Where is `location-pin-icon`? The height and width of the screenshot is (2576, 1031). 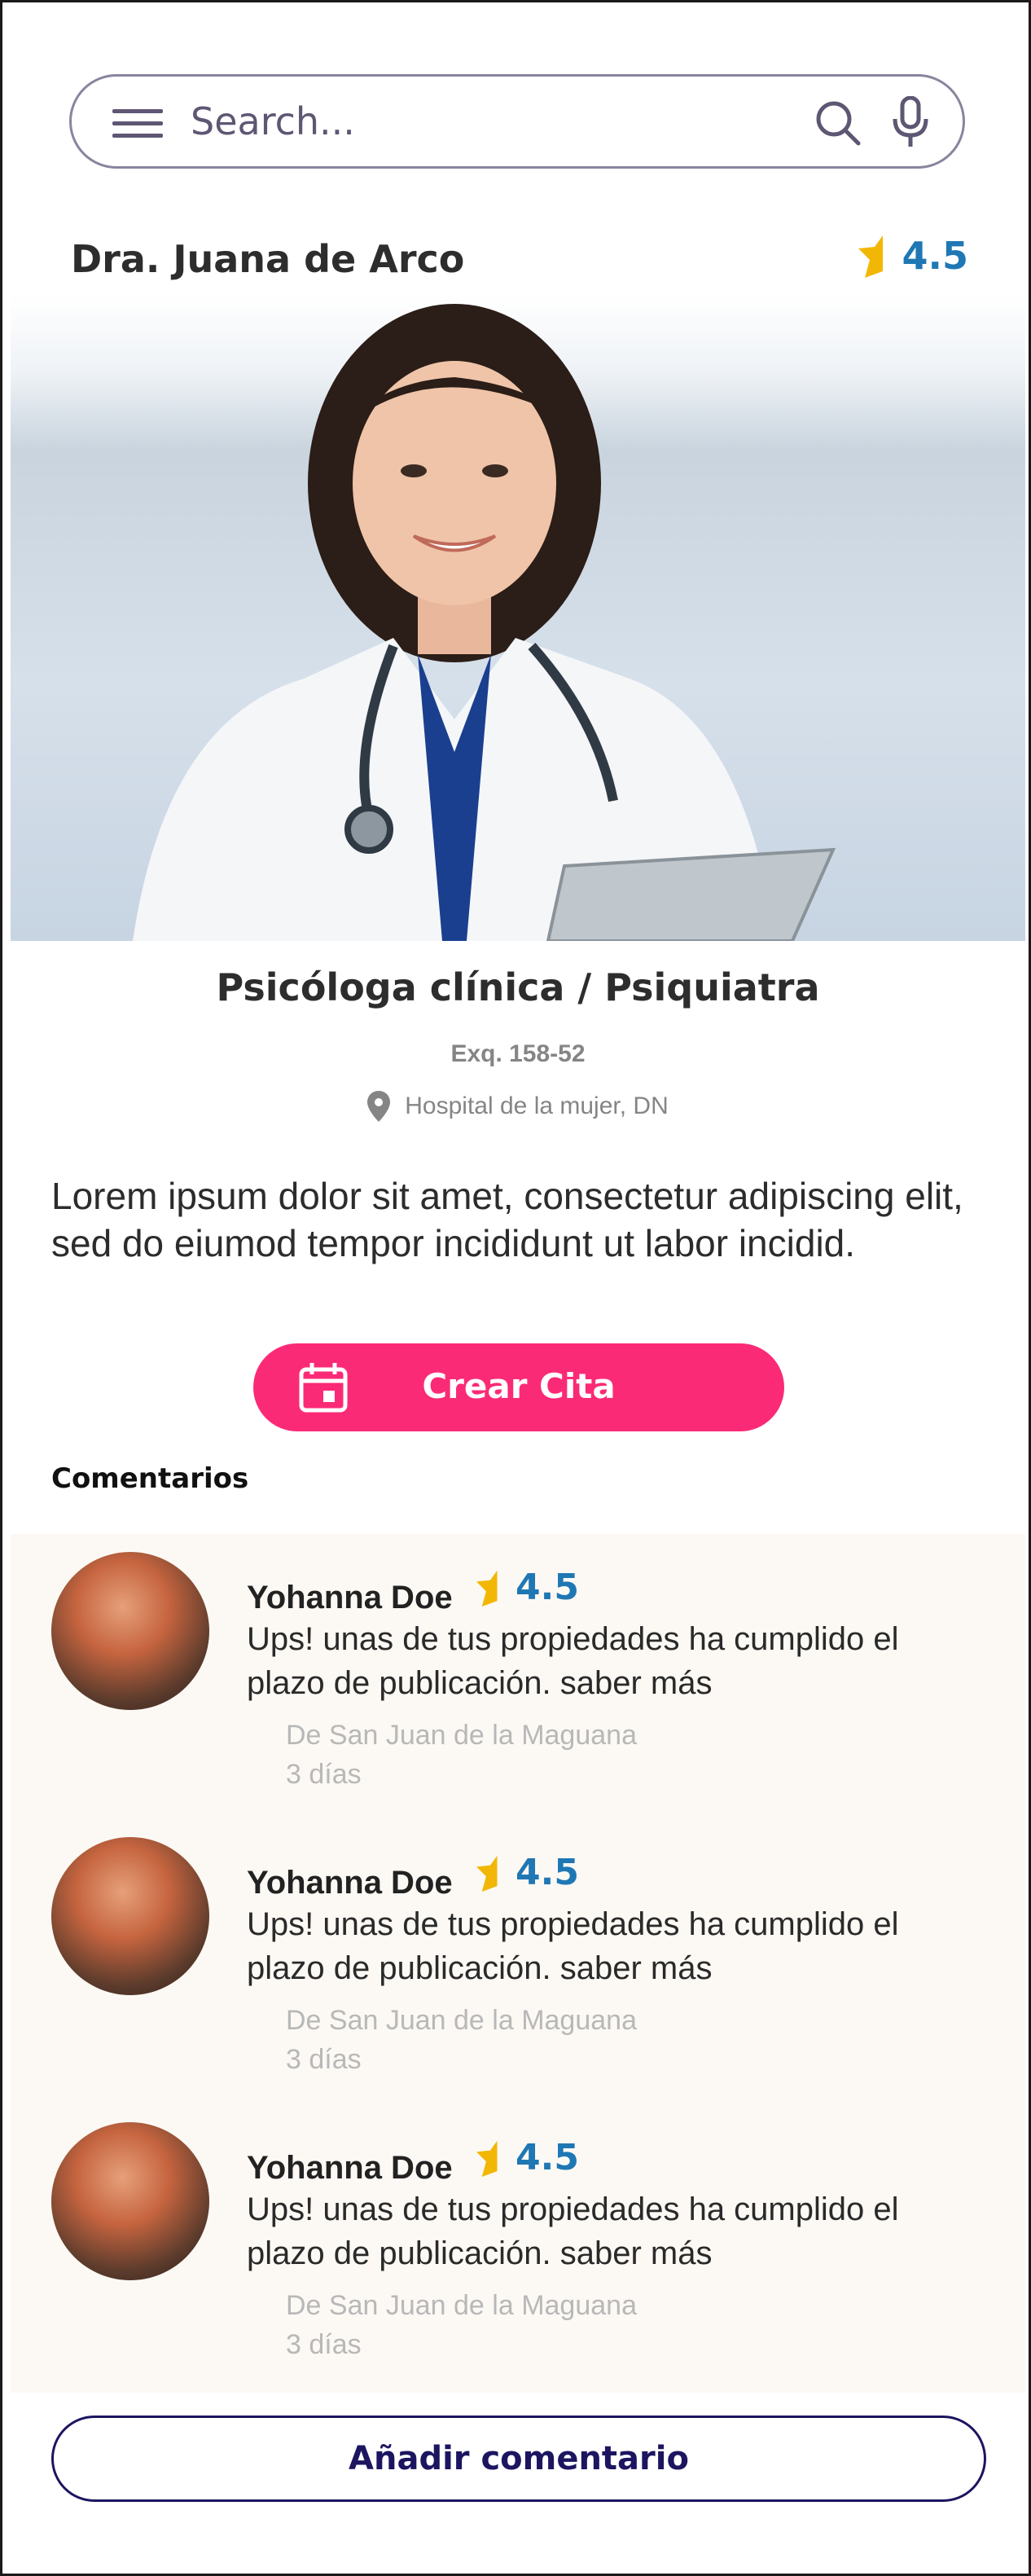
location-pin-icon is located at coordinates (379, 1106).